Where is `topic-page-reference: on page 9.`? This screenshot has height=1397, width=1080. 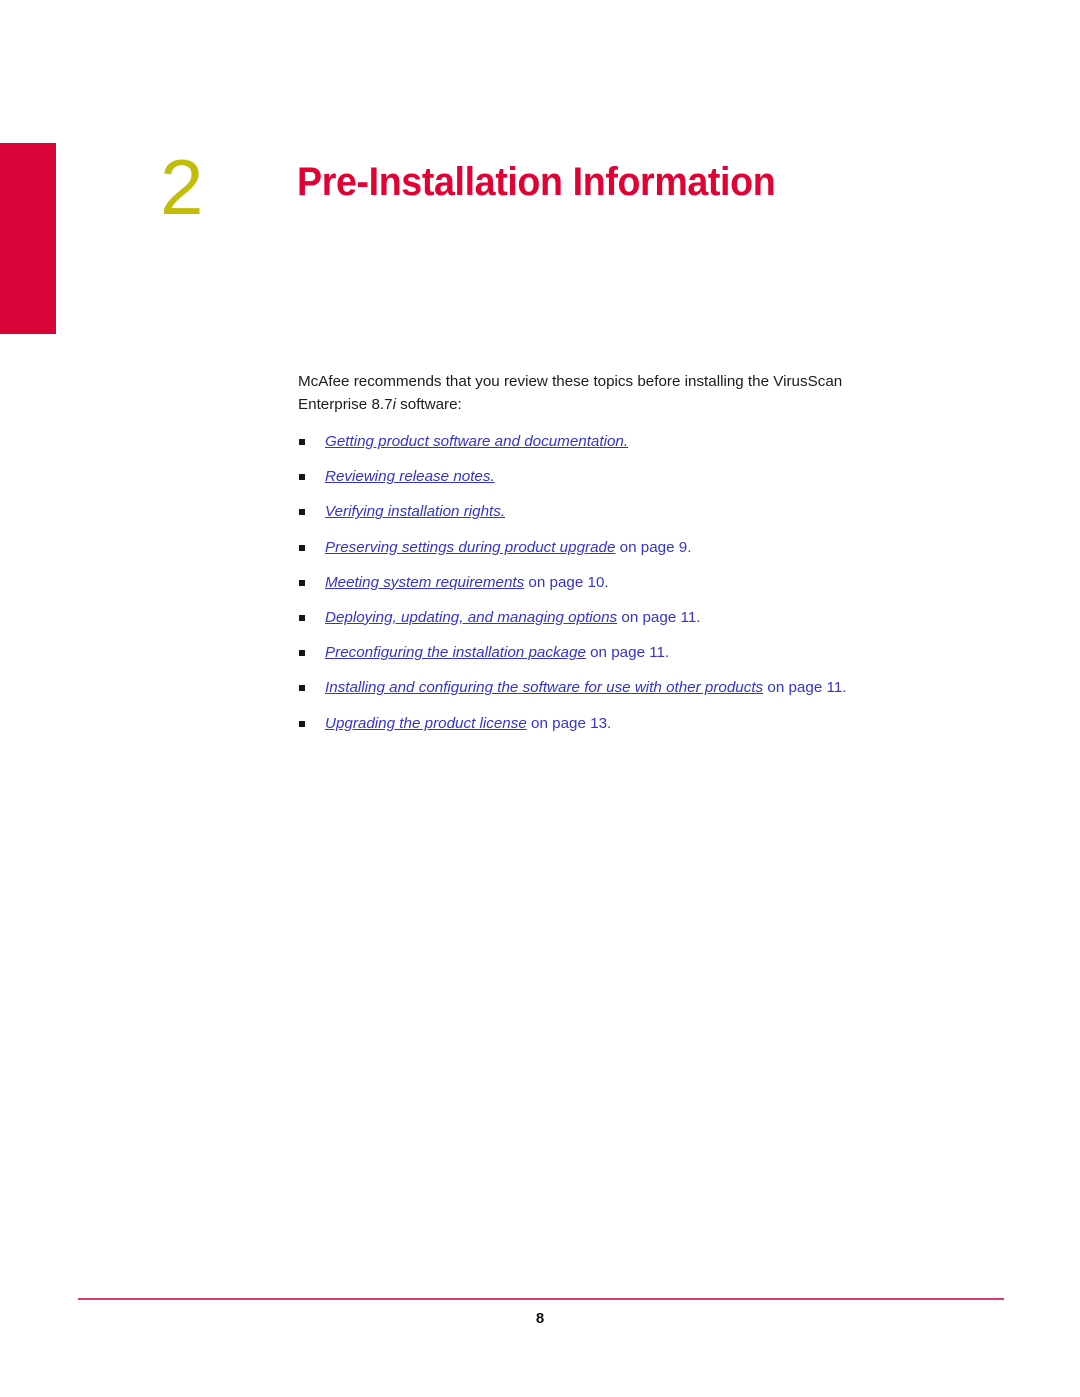 topic-page-reference: on page 9. is located at coordinates (653, 547).